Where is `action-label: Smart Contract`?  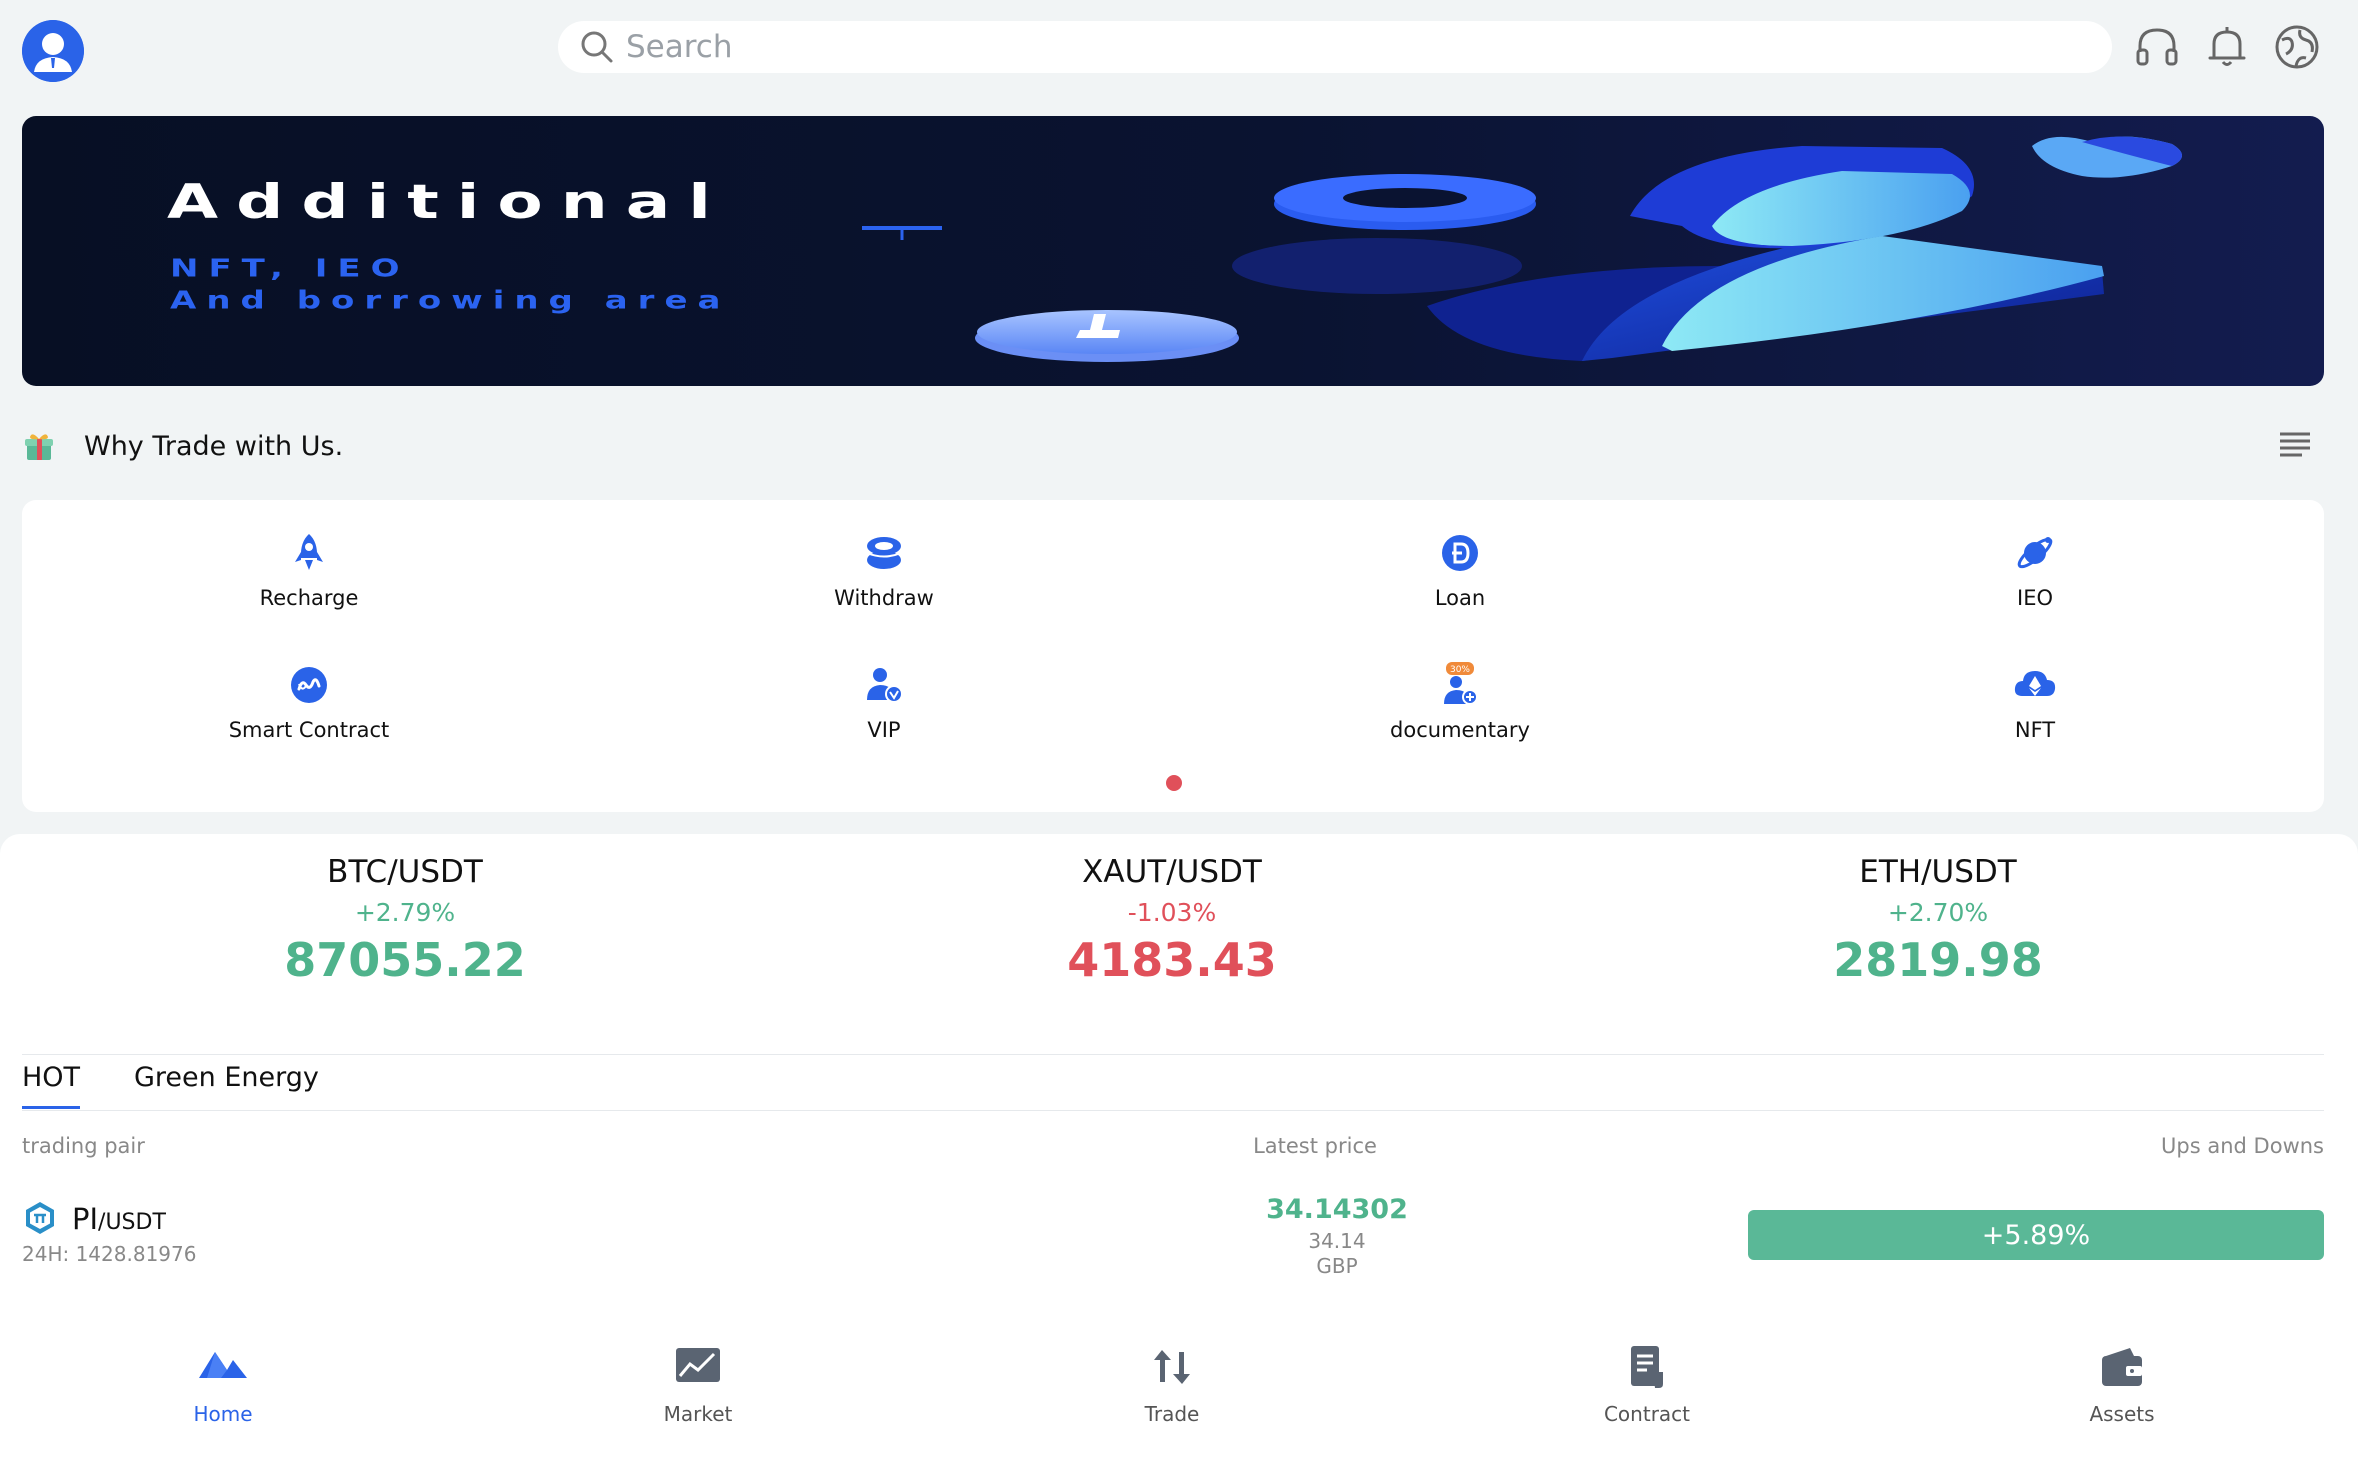 action-label: Smart Contract is located at coordinates (309, 730).